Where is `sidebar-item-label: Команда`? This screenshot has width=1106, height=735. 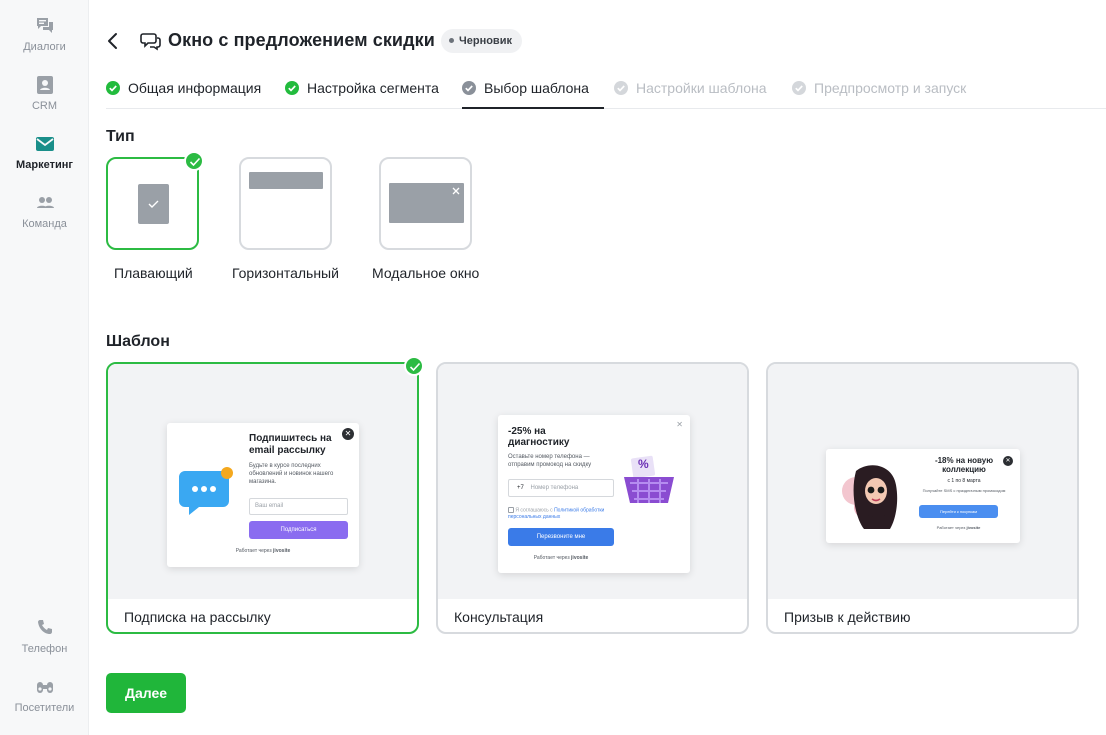 sidebar-item-label: Команда is located at coordinates (44, 224).